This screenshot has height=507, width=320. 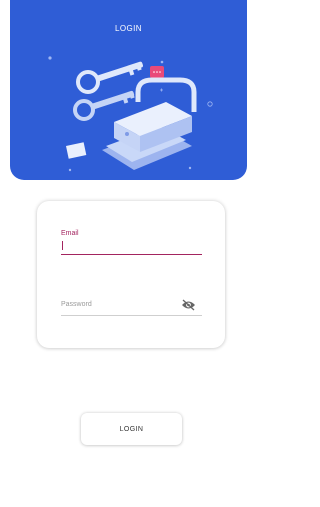 I want to click on password-field: Password, so click(x=76, y=304).